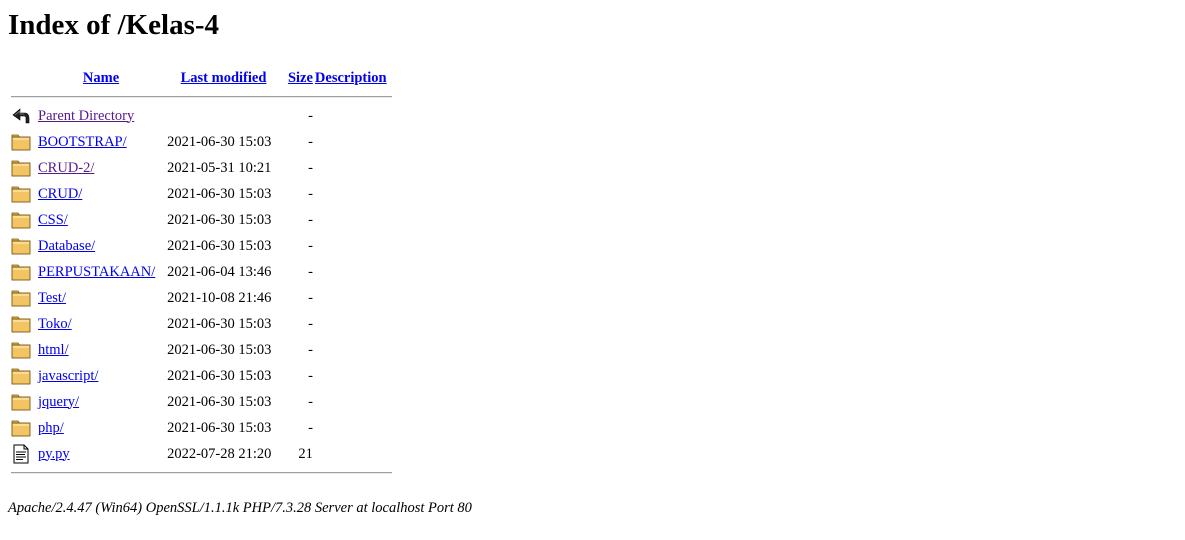  I want to click on entry-link: javascript/, so click(68, 376).